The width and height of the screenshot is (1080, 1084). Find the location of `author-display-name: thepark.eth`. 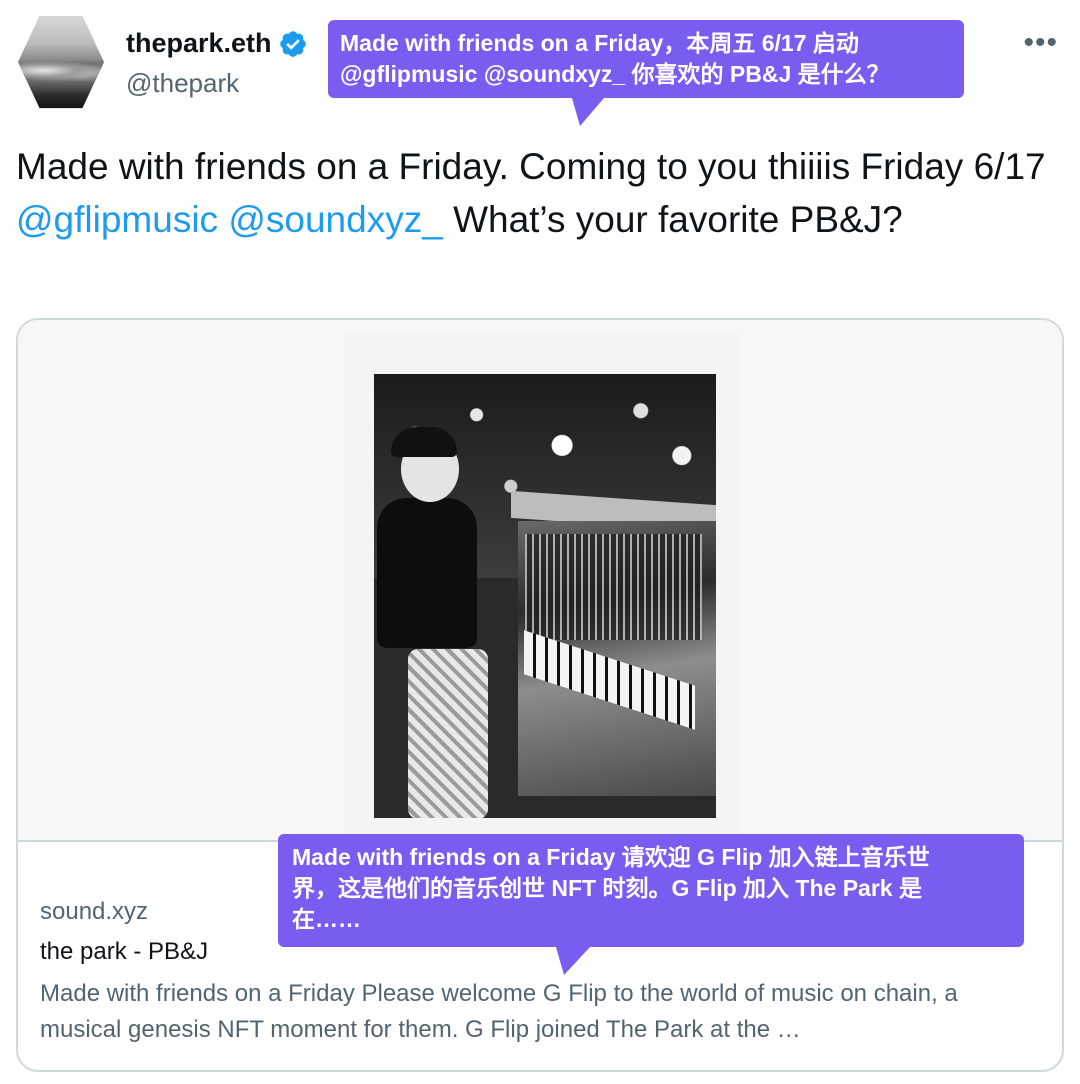

author-display-name: thepark.eth is located at coordinates (199, 43).